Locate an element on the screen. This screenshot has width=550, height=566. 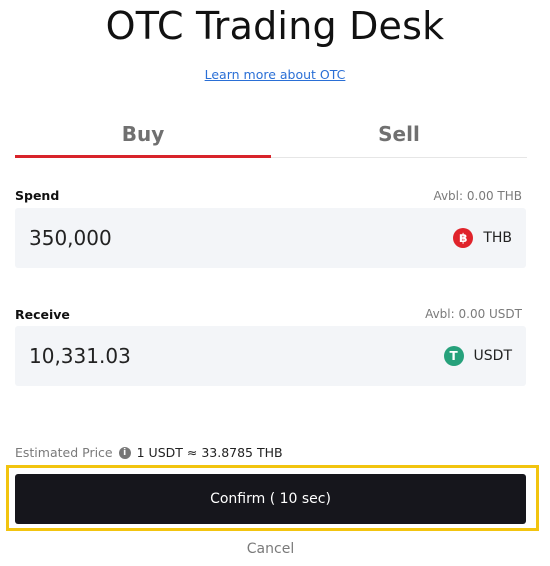
spend-input is located at coordinates (194, 238).